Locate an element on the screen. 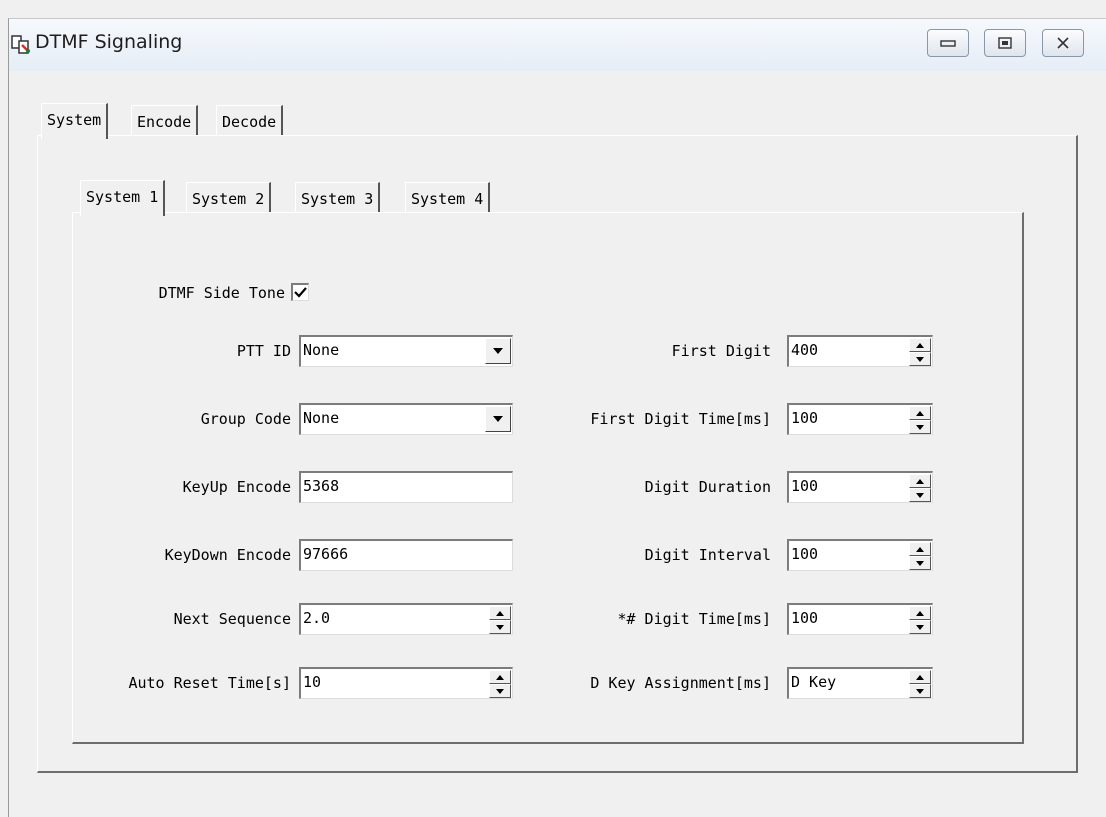 The image size is (1106, 817). digit-interval-label: Digit Interval is located at coordinates (707, 555).